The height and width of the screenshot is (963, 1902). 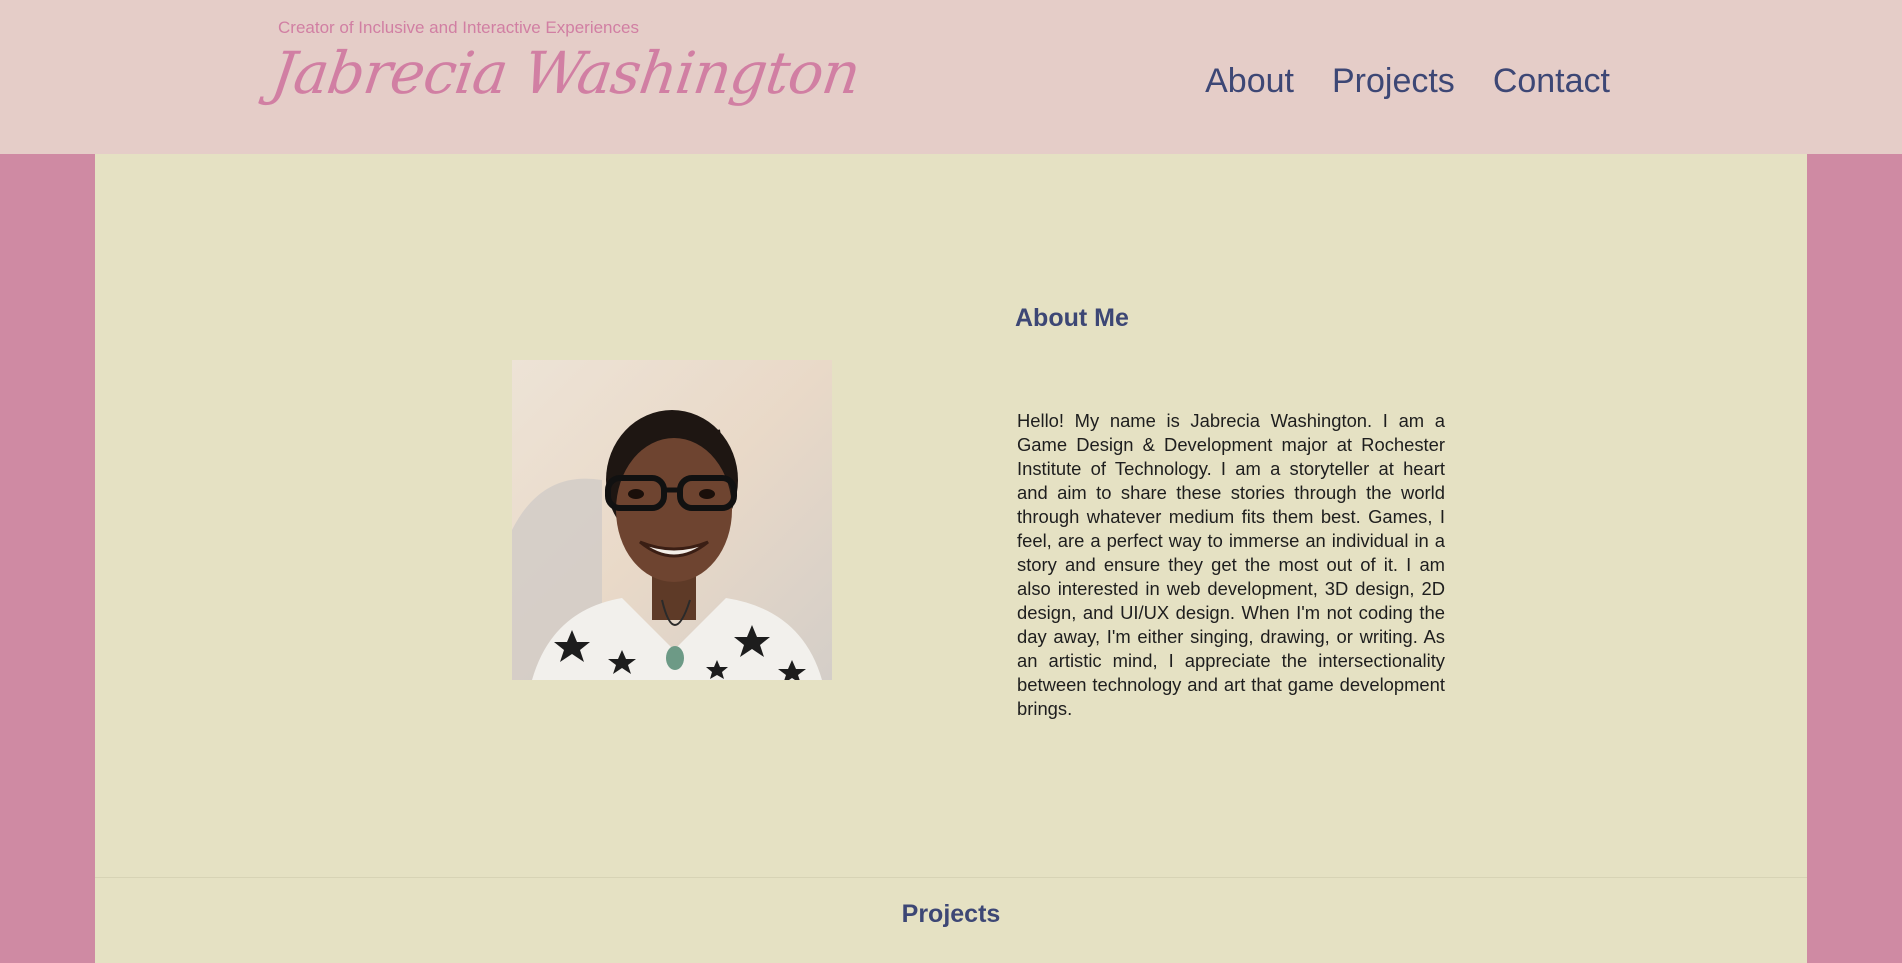 I want to click on profile-photo, so click(x=672, y=520).